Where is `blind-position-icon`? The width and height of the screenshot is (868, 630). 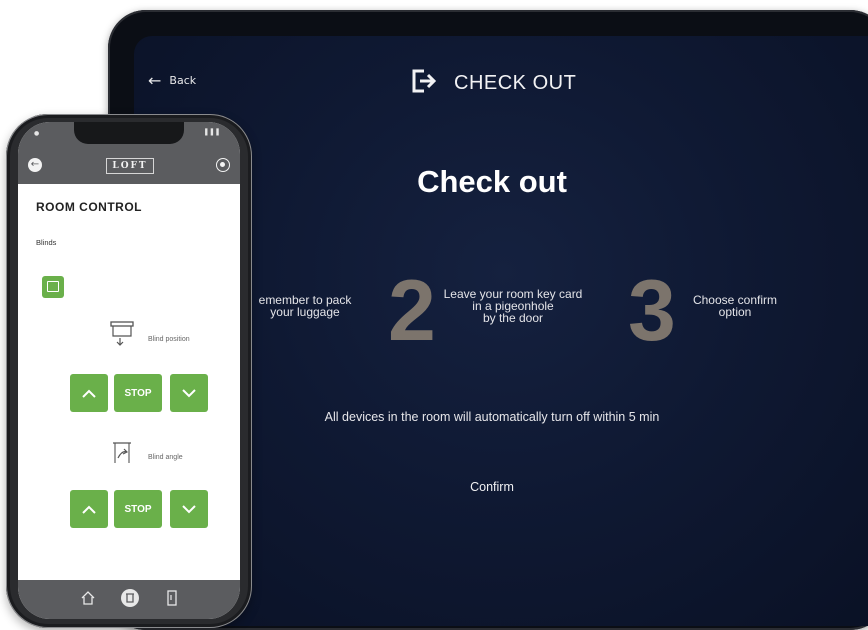 blind-position-icon is located at coordinates (122, 335).